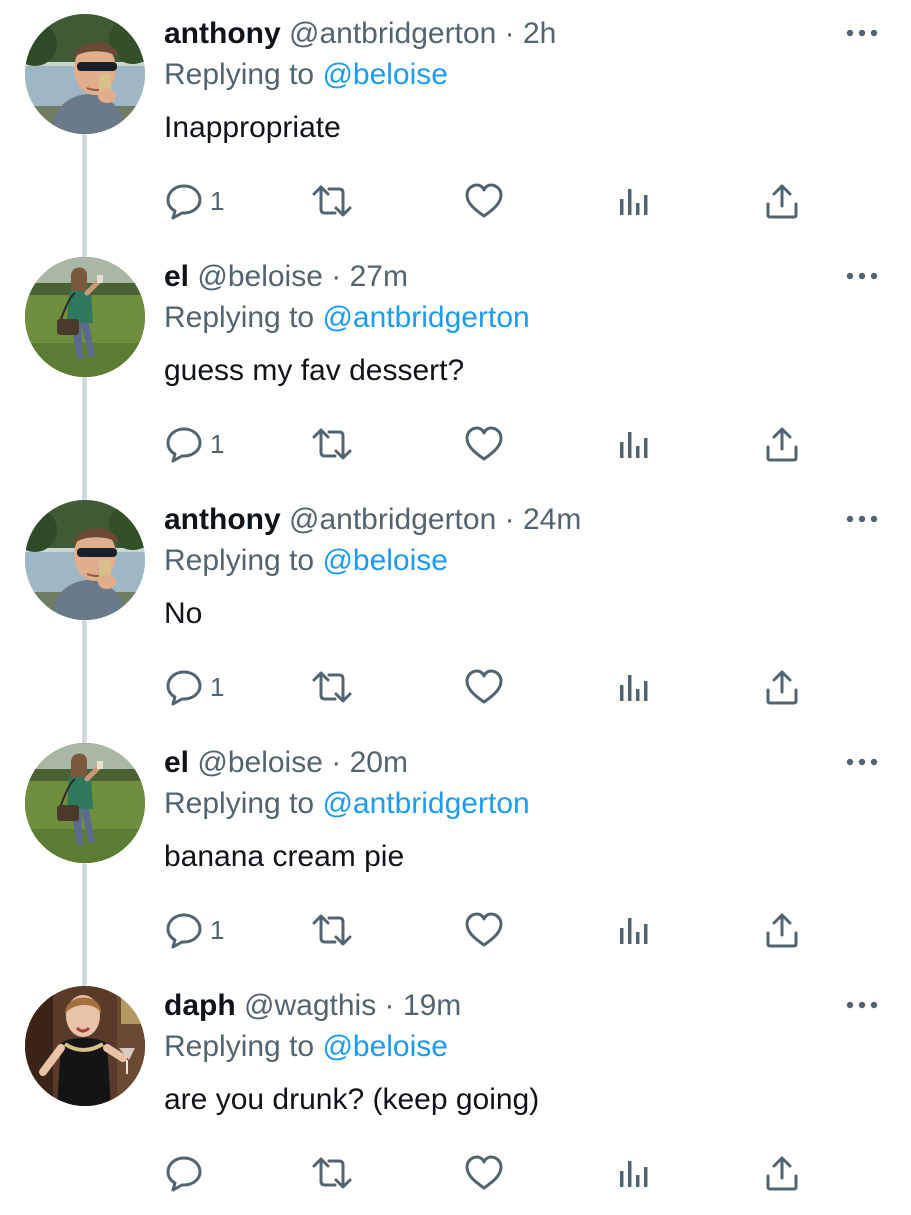 Image resolution: width=911 pixels, height=1215 pixels. I want to click on user-handle: @wagthis, so click(310, 1005).